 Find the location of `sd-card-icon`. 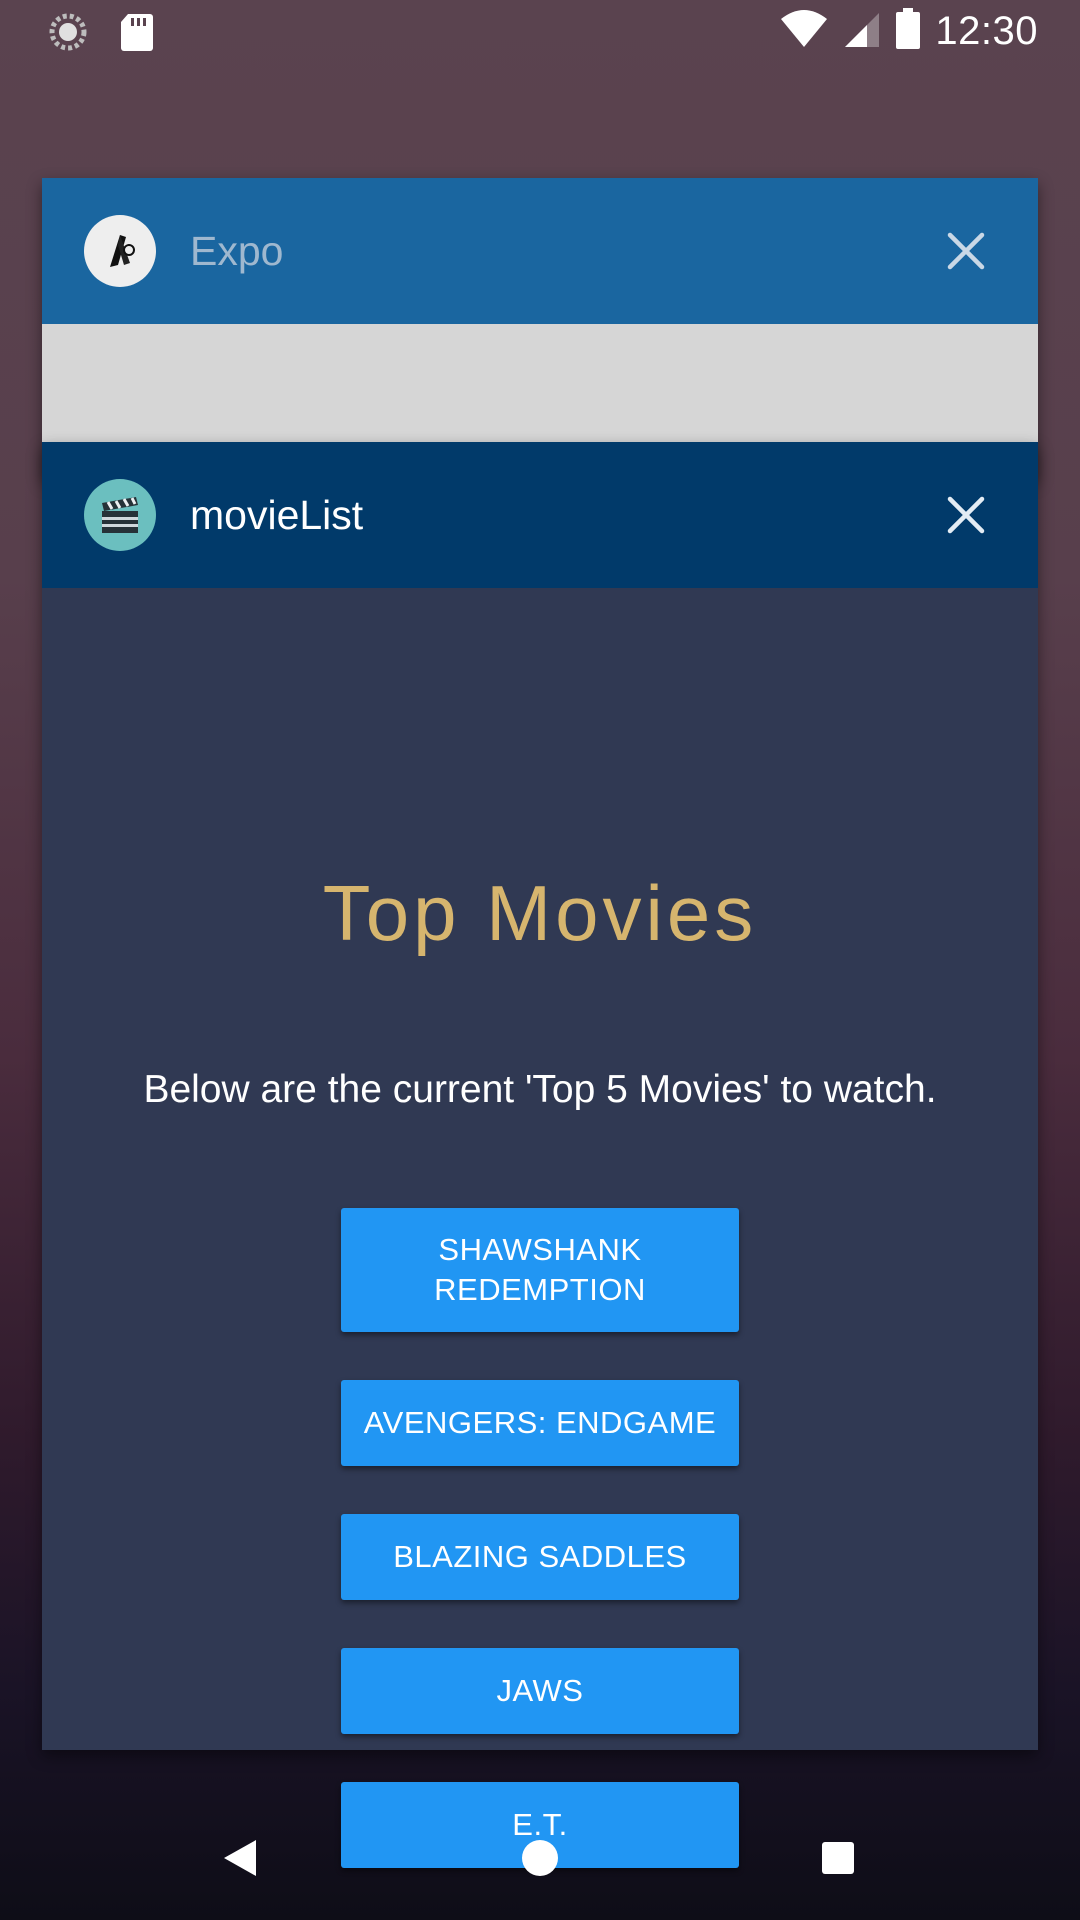

sd-card-icon is located at coordinates (137, 34).